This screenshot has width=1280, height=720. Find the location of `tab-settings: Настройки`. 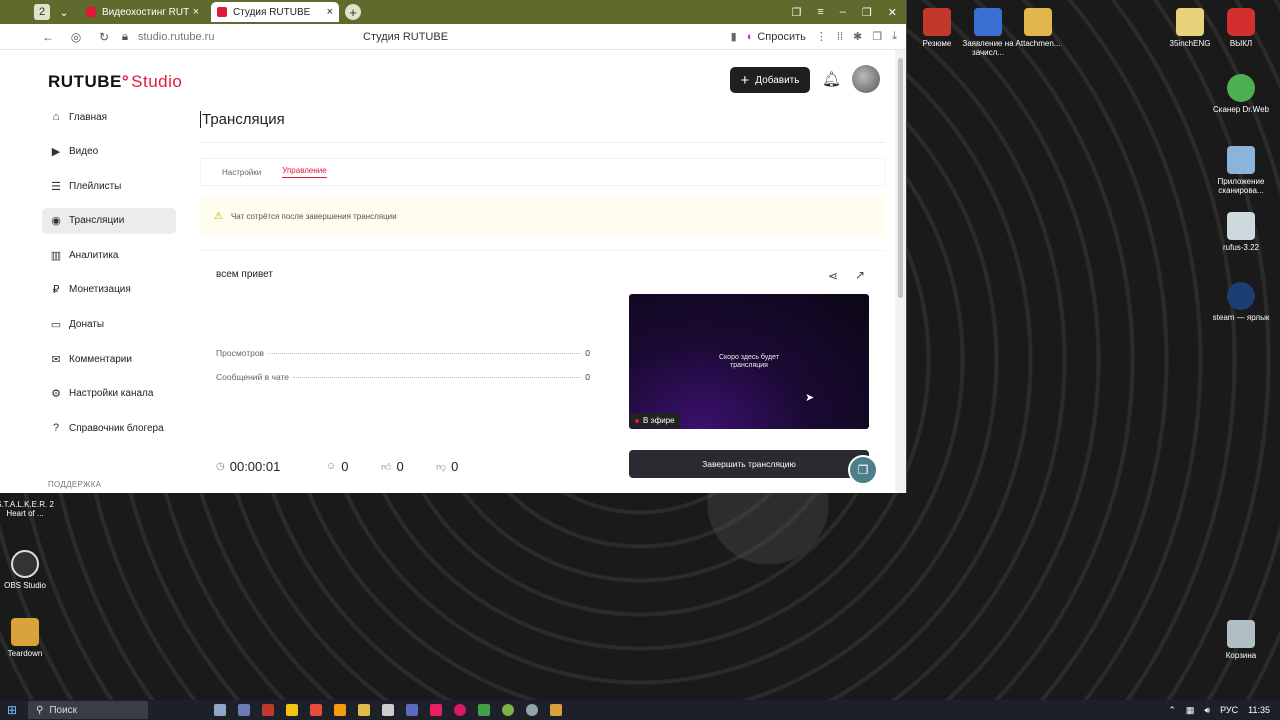

tab-settings: Настройки is located at coordinates (241, 172).